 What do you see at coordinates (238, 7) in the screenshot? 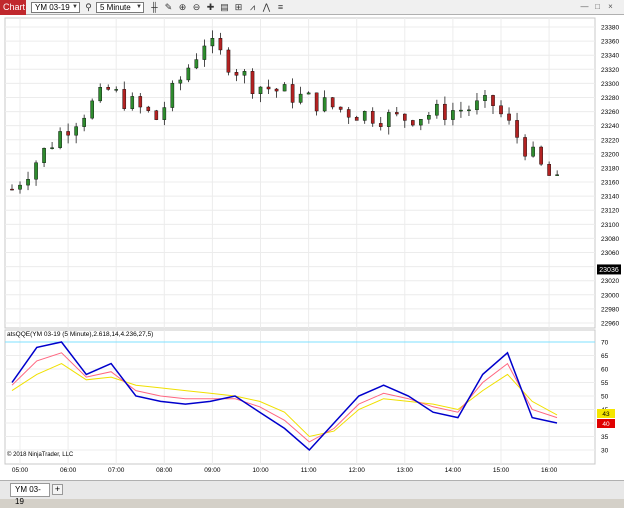
I see `indicators-icon: ⊞` at bounding box center [238, 7].